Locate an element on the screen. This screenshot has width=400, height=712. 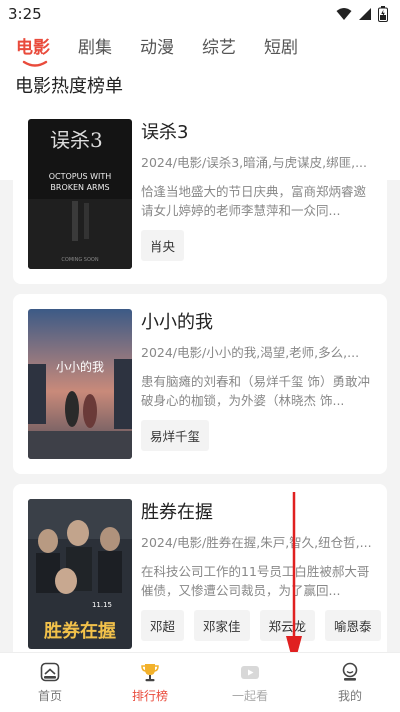
profile-icon is located at coordinates (350, 671).